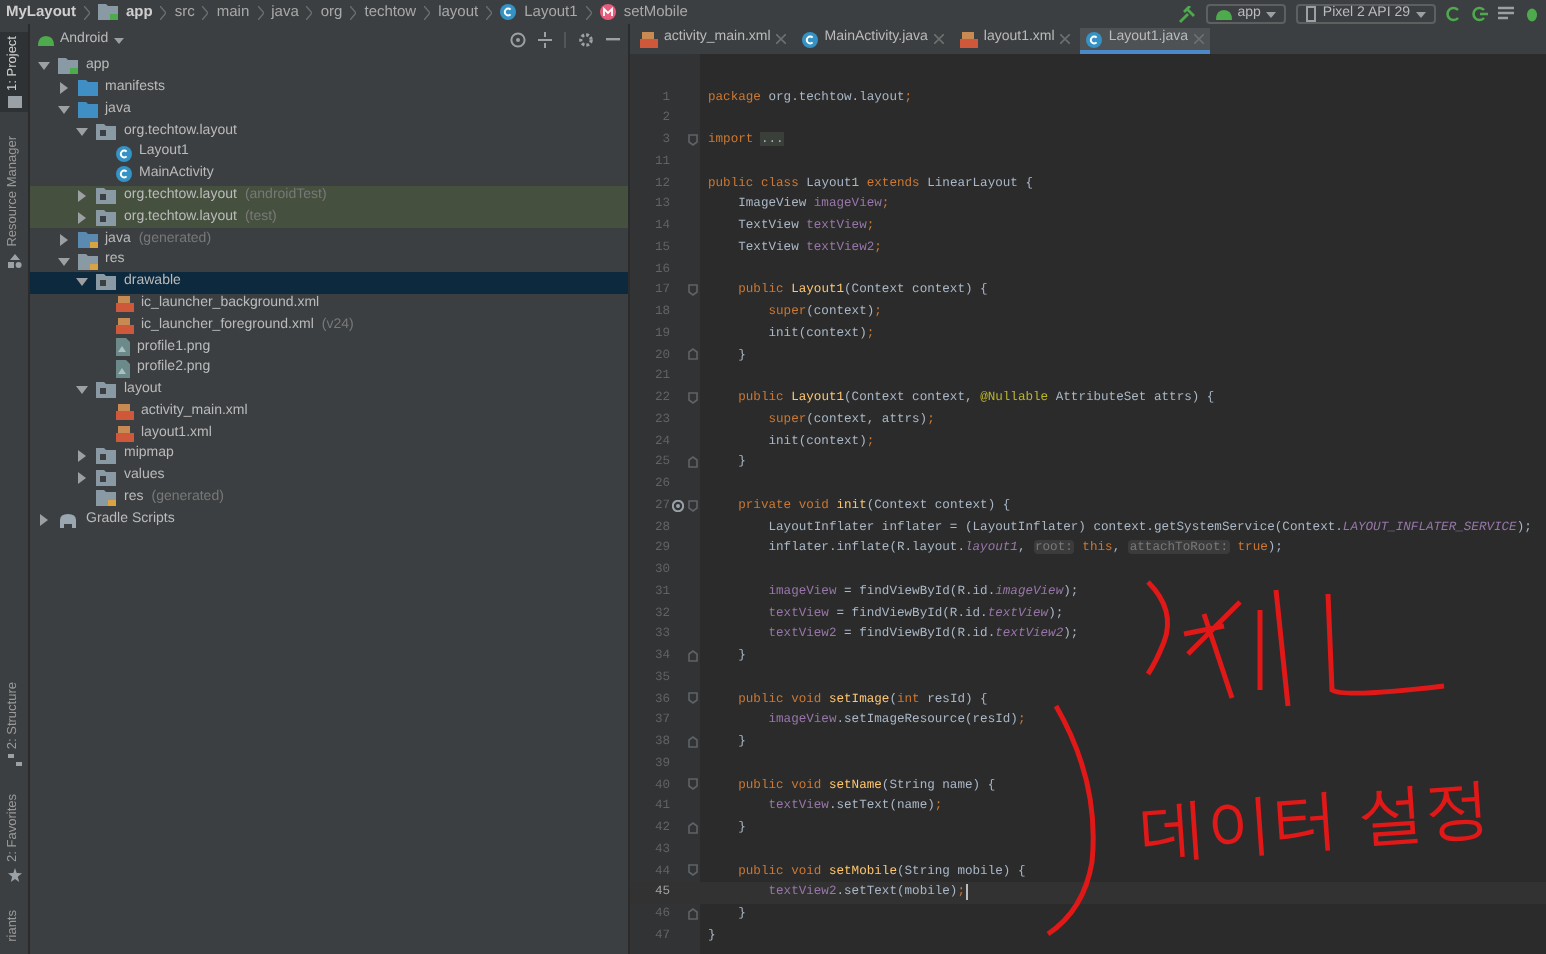  I want to click on collapse-all-icon, so click(545, 40).